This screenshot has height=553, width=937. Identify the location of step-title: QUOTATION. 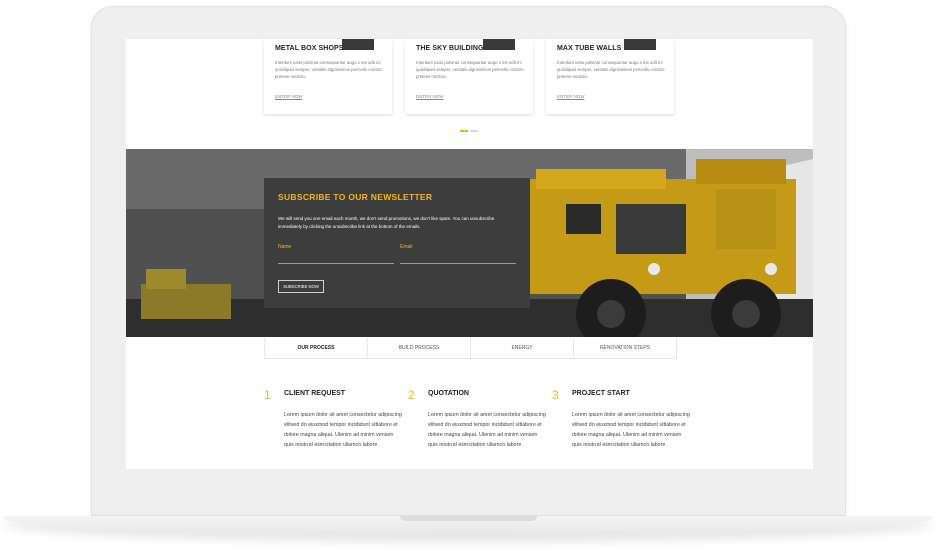
(448, 393).